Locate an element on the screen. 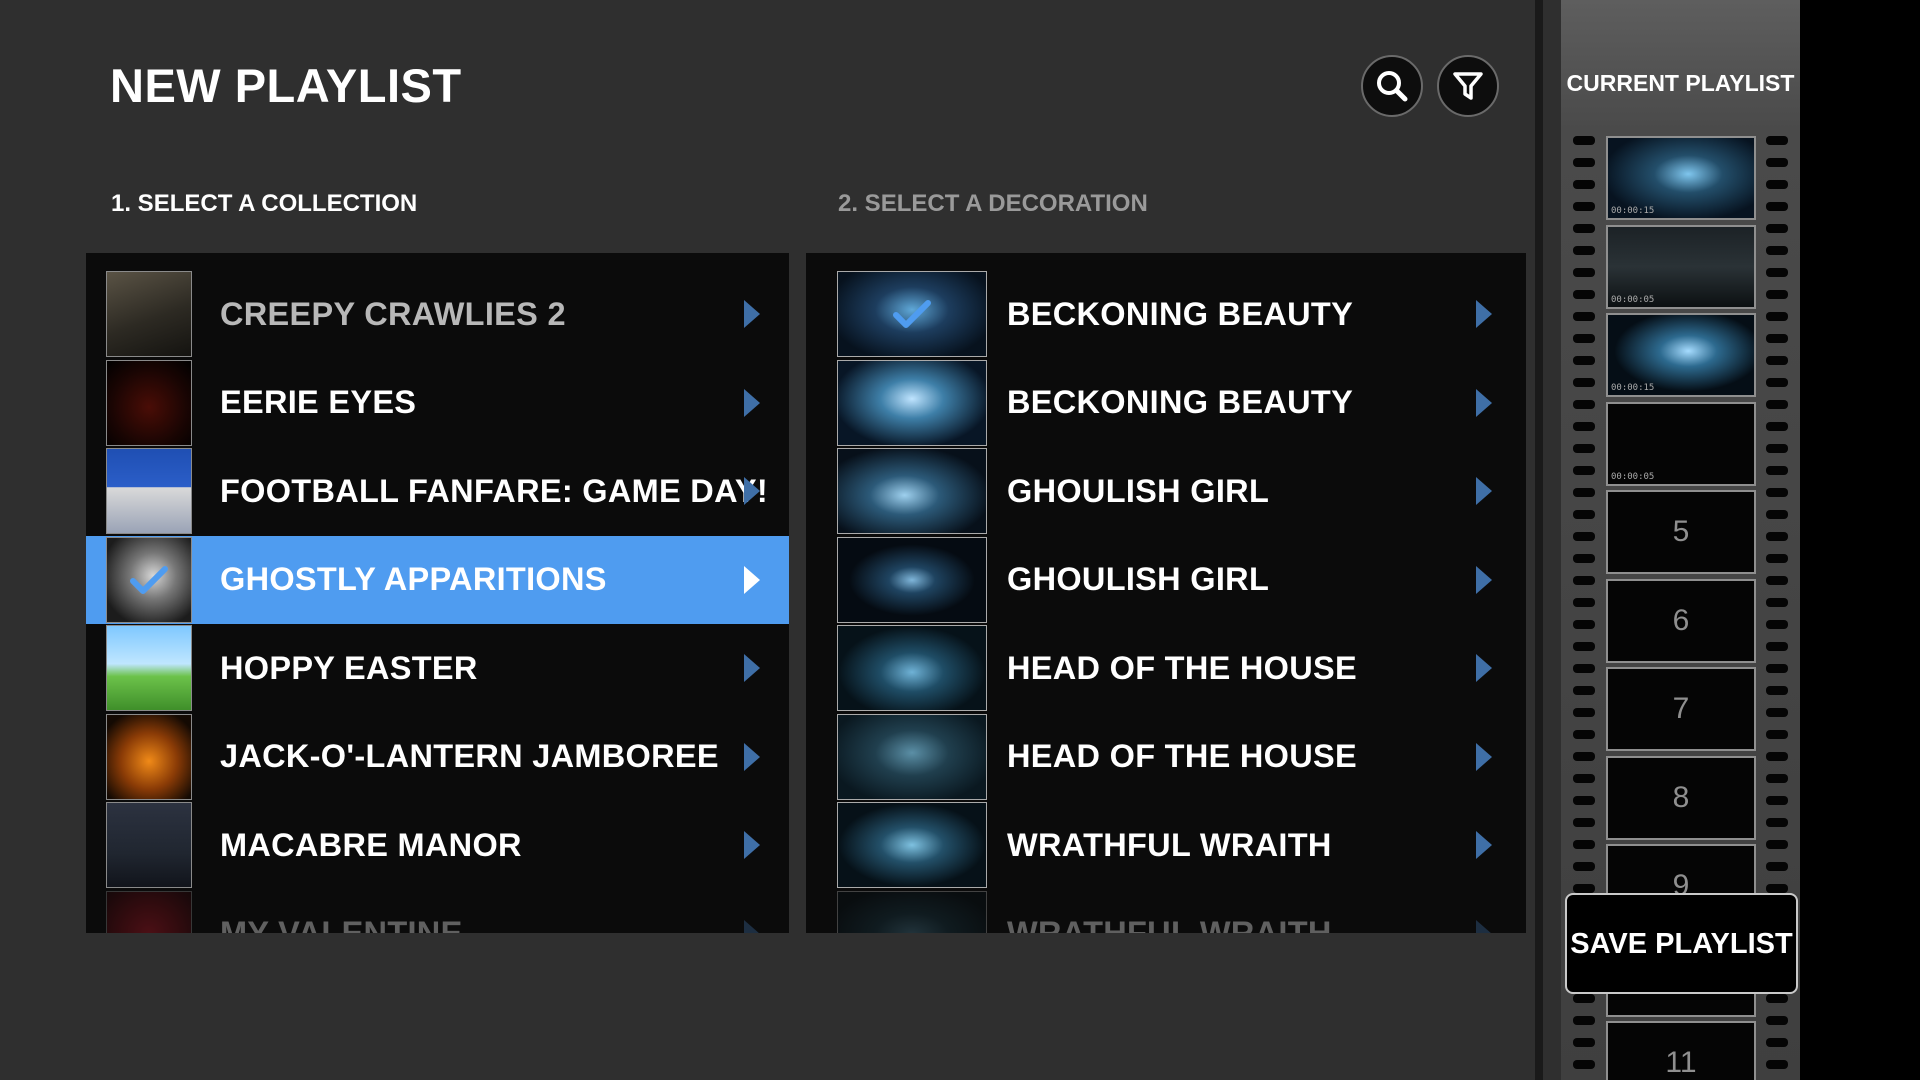 The width and height of the screenshot is (1920, 1080). collection-item: JACK-O'-LANTERN JAMBOREE is located at coordinates (437, 757).